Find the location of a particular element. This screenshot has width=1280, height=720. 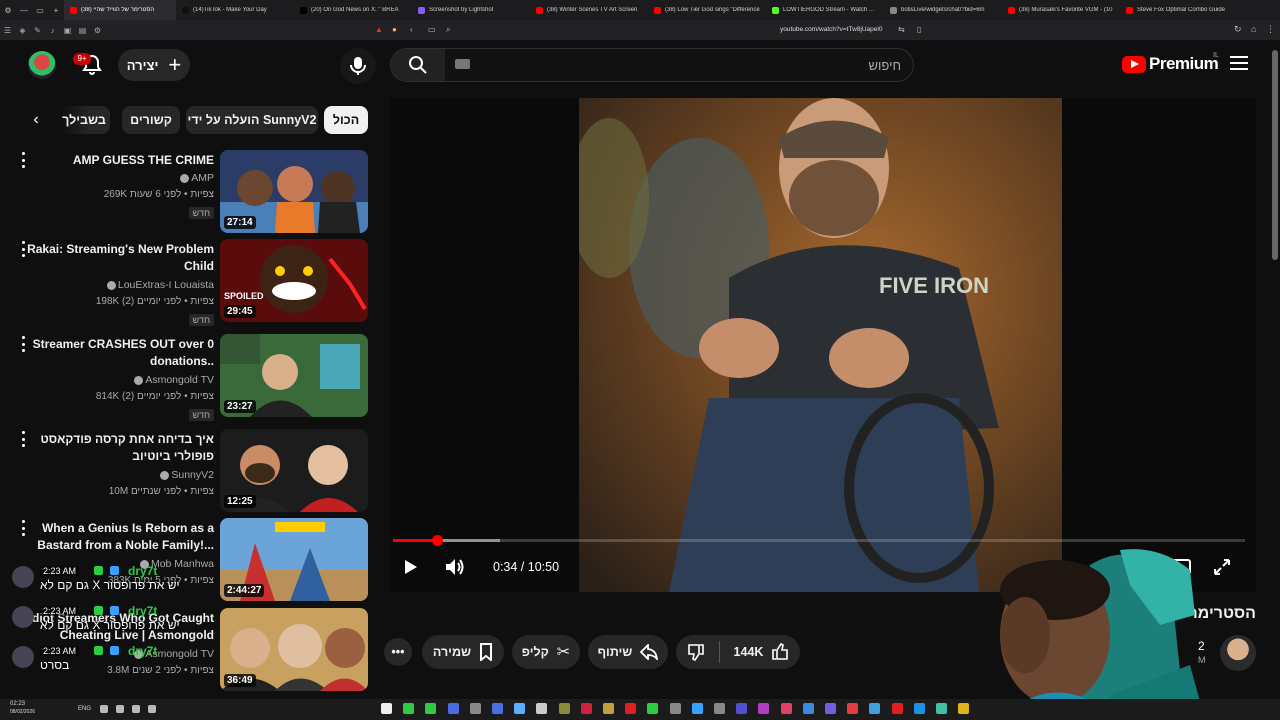

browser-tab: (14)TikTok - Make Your Day is located at coordinates (235, 10).